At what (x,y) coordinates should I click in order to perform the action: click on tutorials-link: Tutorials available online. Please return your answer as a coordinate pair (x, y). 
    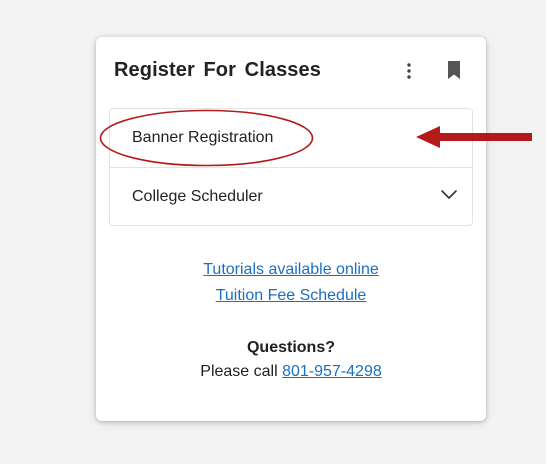
    Looking at the image, I should click on (291, 269).